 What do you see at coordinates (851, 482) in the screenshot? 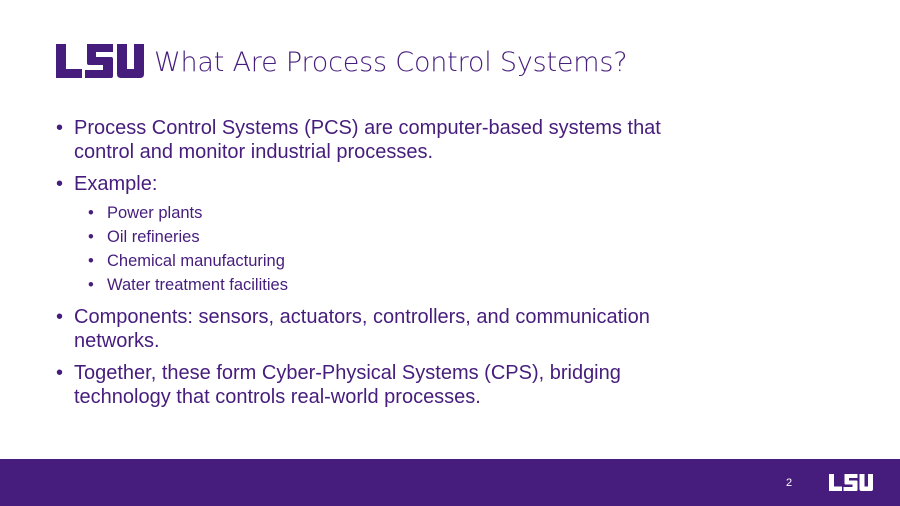
I see `lsu-footer-logo` at bounding box center [851, 482].